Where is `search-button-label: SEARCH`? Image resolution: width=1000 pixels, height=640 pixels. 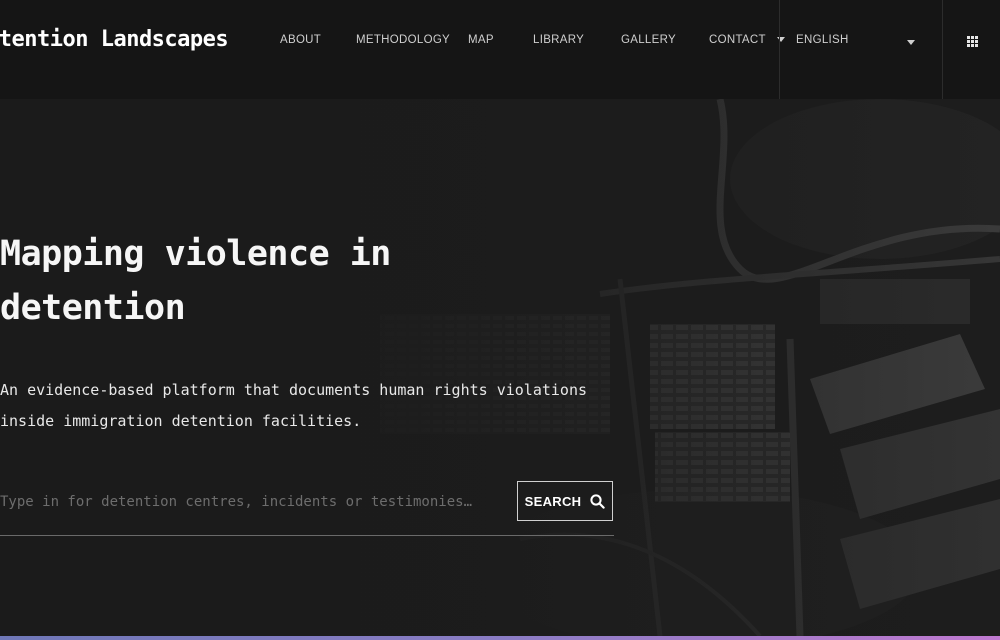 search-button-label: SEARCH is located at coordinates (553, 501).